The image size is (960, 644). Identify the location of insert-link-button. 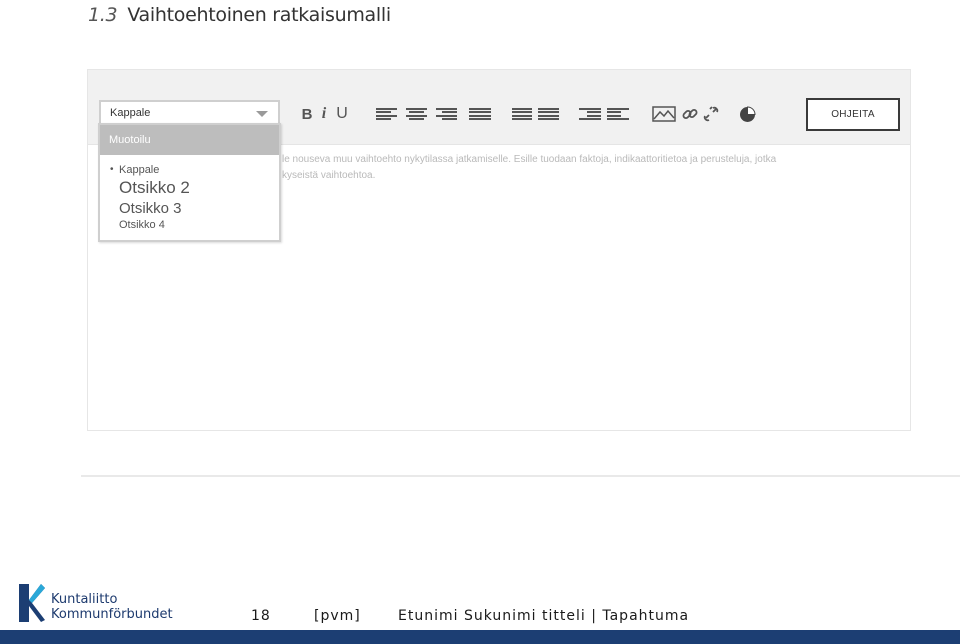
(690, 114).